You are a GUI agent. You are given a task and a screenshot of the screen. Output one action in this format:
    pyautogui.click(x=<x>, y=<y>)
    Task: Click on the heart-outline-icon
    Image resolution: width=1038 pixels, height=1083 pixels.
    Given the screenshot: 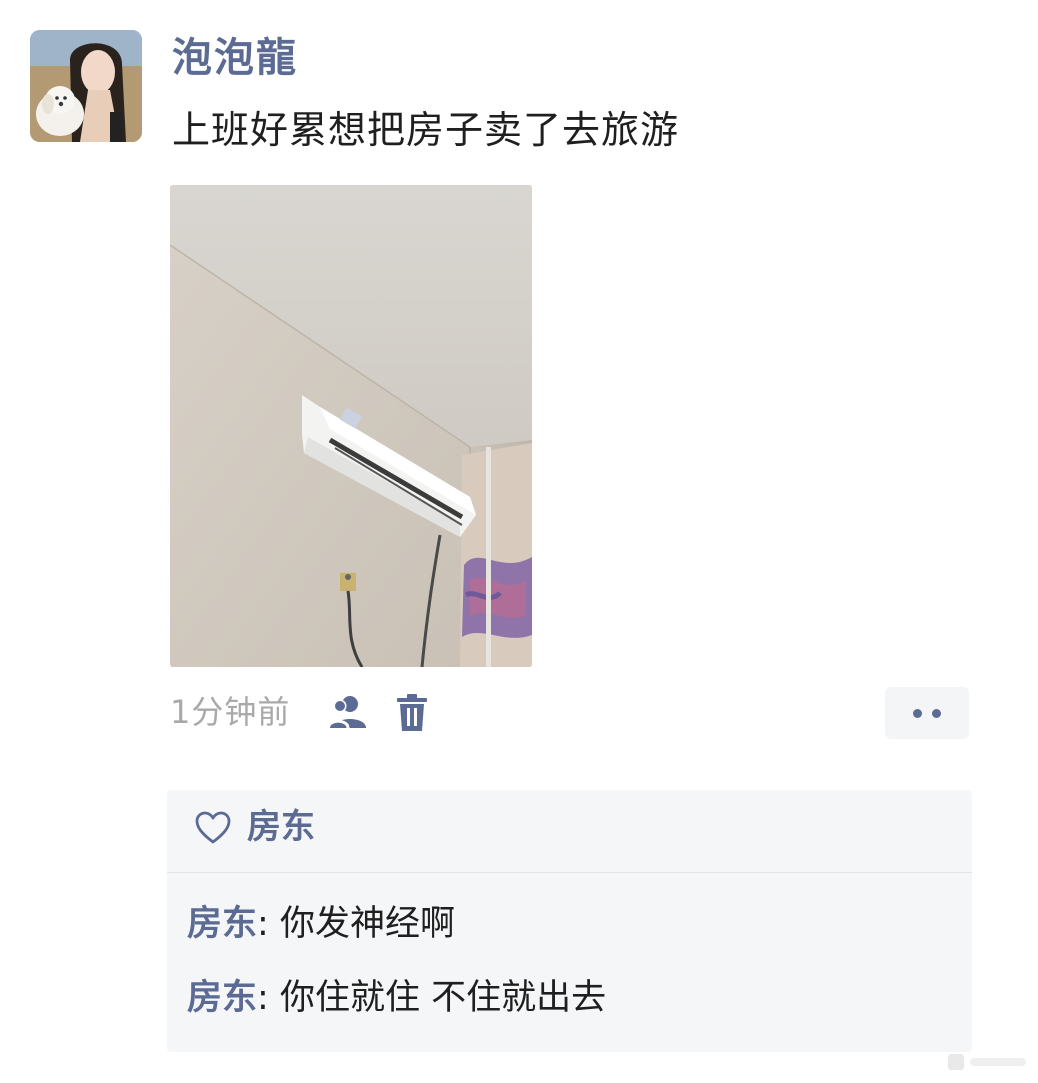 What is the action you would take?
    pyautogui.click(x=213, y=827)
    